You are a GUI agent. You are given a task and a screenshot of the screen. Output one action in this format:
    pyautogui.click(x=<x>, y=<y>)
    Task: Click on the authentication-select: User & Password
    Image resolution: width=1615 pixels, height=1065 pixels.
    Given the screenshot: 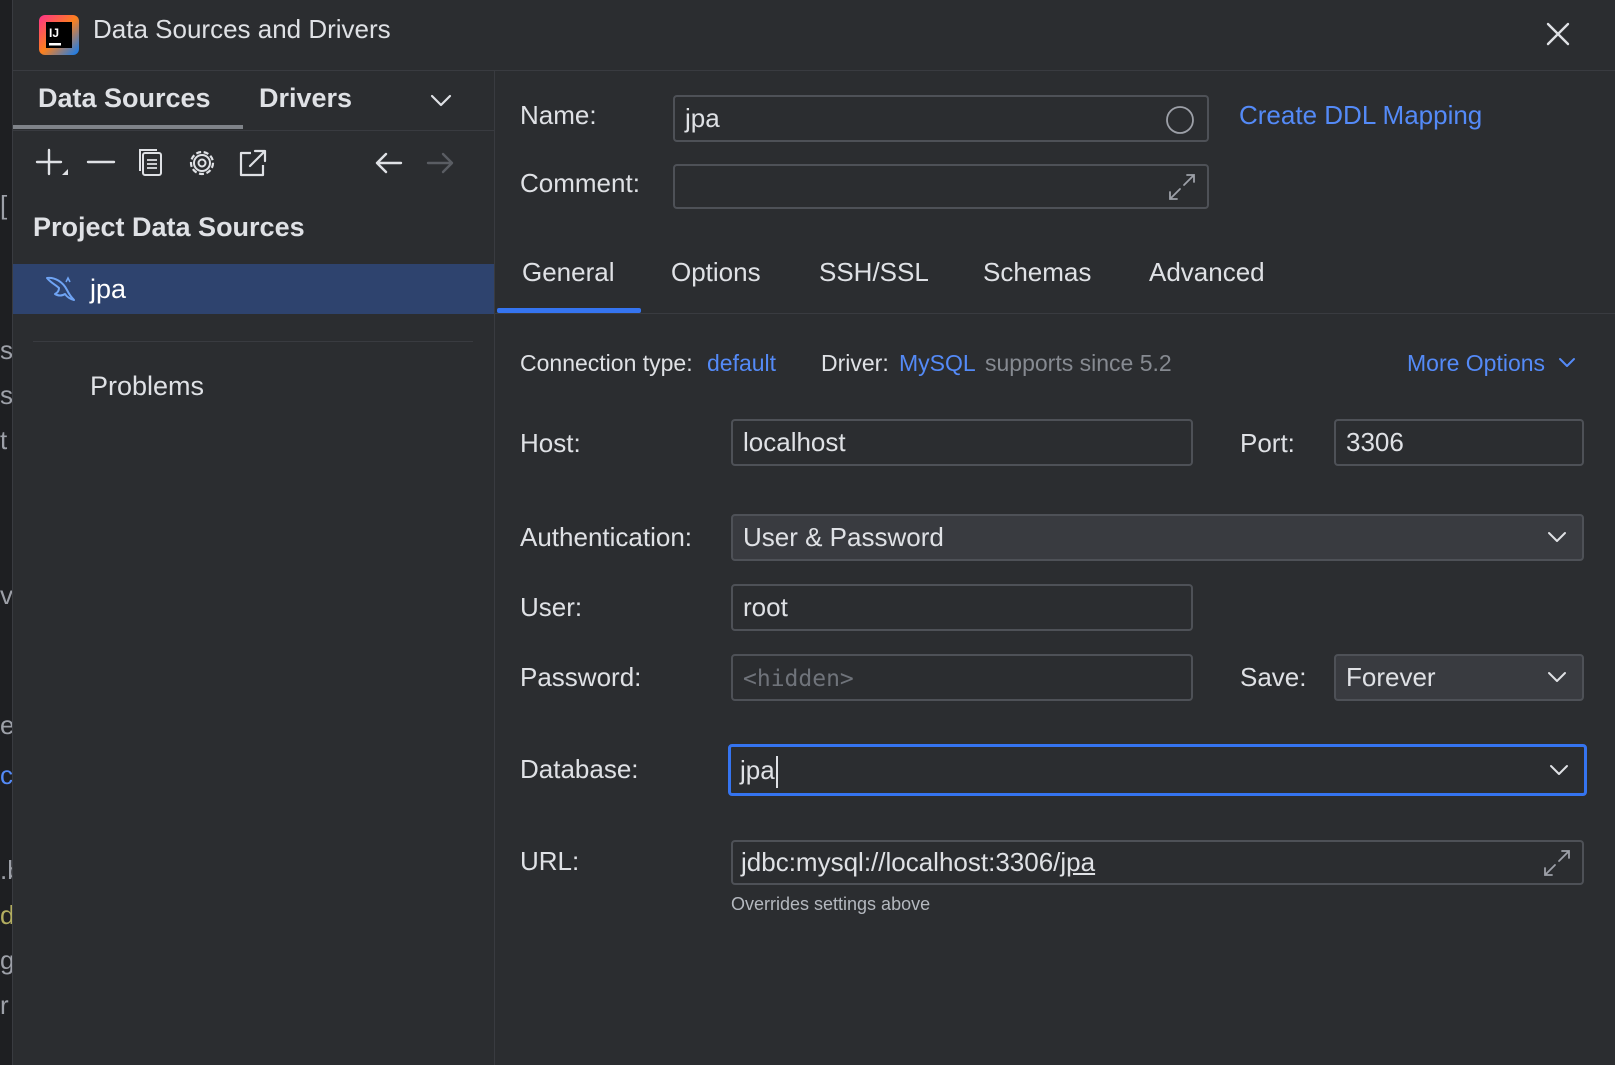 What is the action you would take?
    pyautogui.click(x=1157, y=537)
    